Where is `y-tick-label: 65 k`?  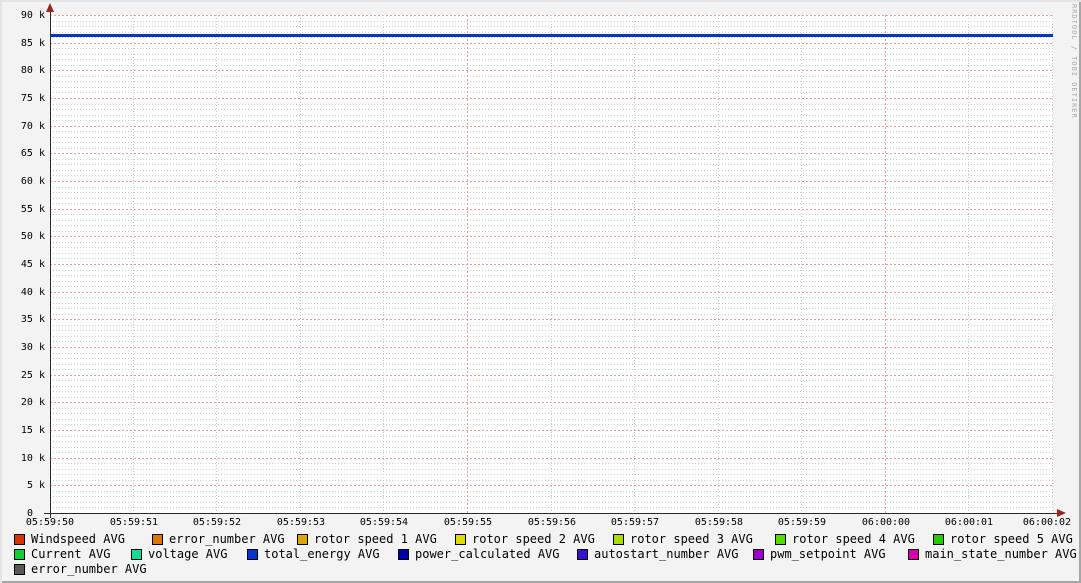
y-tick-label: 65 k is located at coordinates (32, 153).